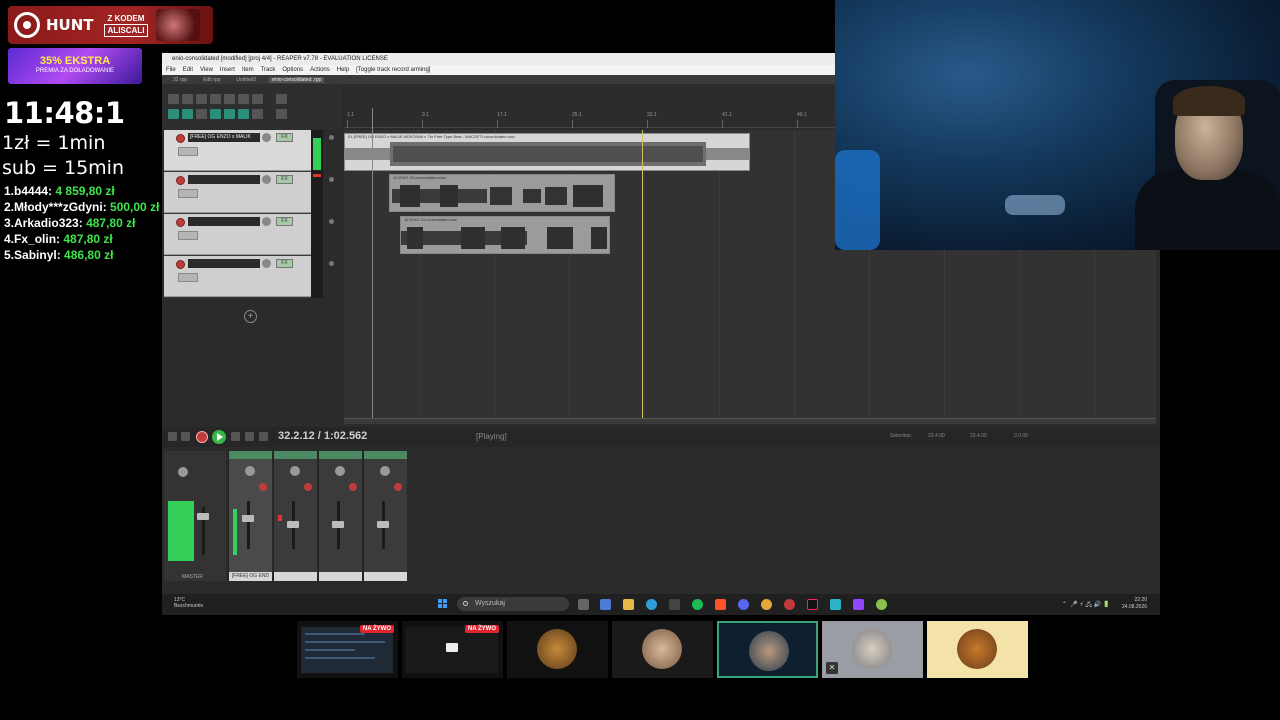  What do you see at coordinates (292, 70) in the screenshot?
I see `menu-options: Options` at bounding box center [292, 70].